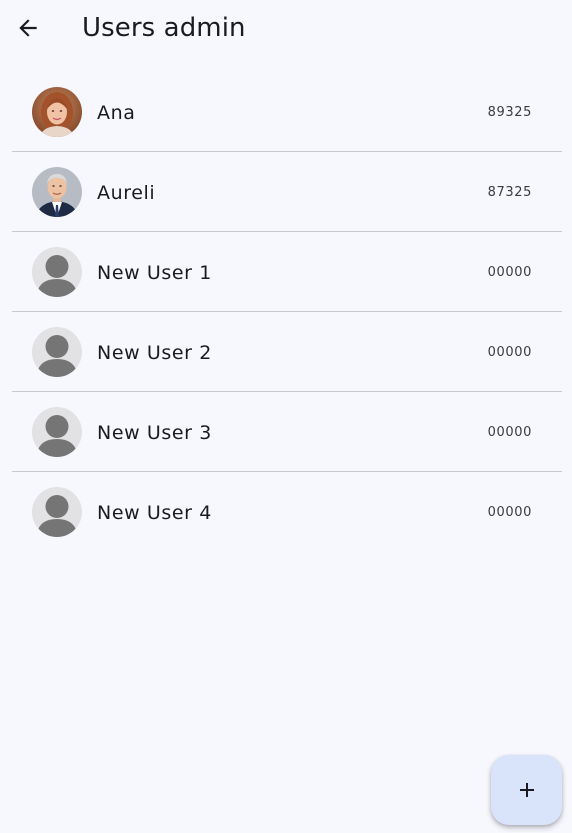 This screenshot has width=572, height=833. I want to click on user-name: New User 1, so click(154, 273).